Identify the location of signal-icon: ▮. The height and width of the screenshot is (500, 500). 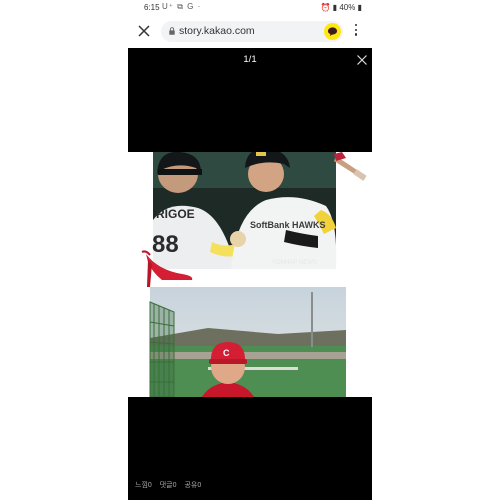
(335, 7).